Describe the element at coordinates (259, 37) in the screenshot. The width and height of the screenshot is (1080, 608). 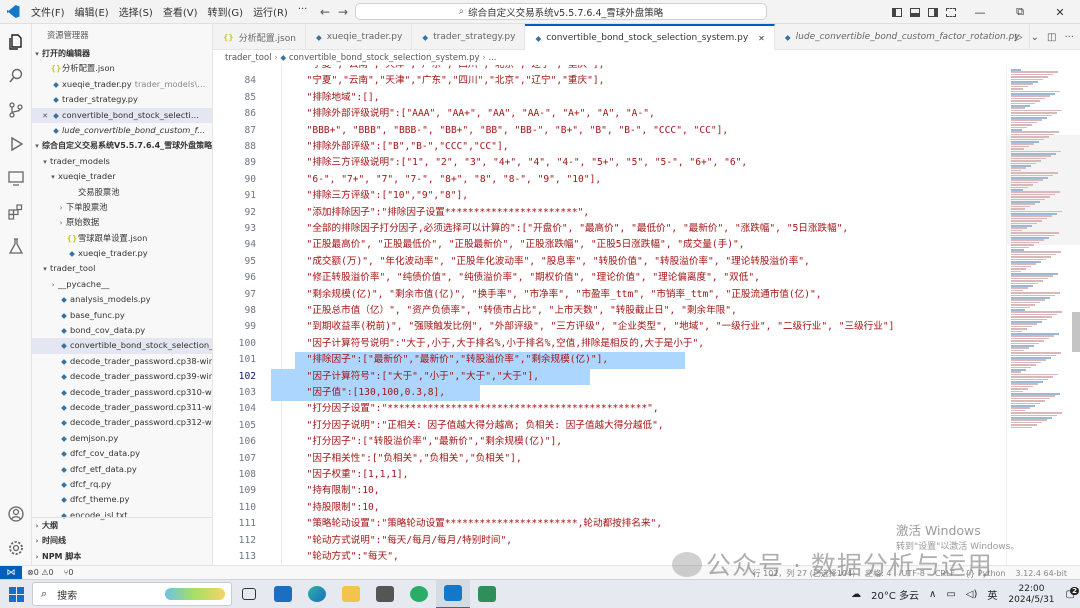
I see `editor-tab: {} 分析配置.json` at that location.